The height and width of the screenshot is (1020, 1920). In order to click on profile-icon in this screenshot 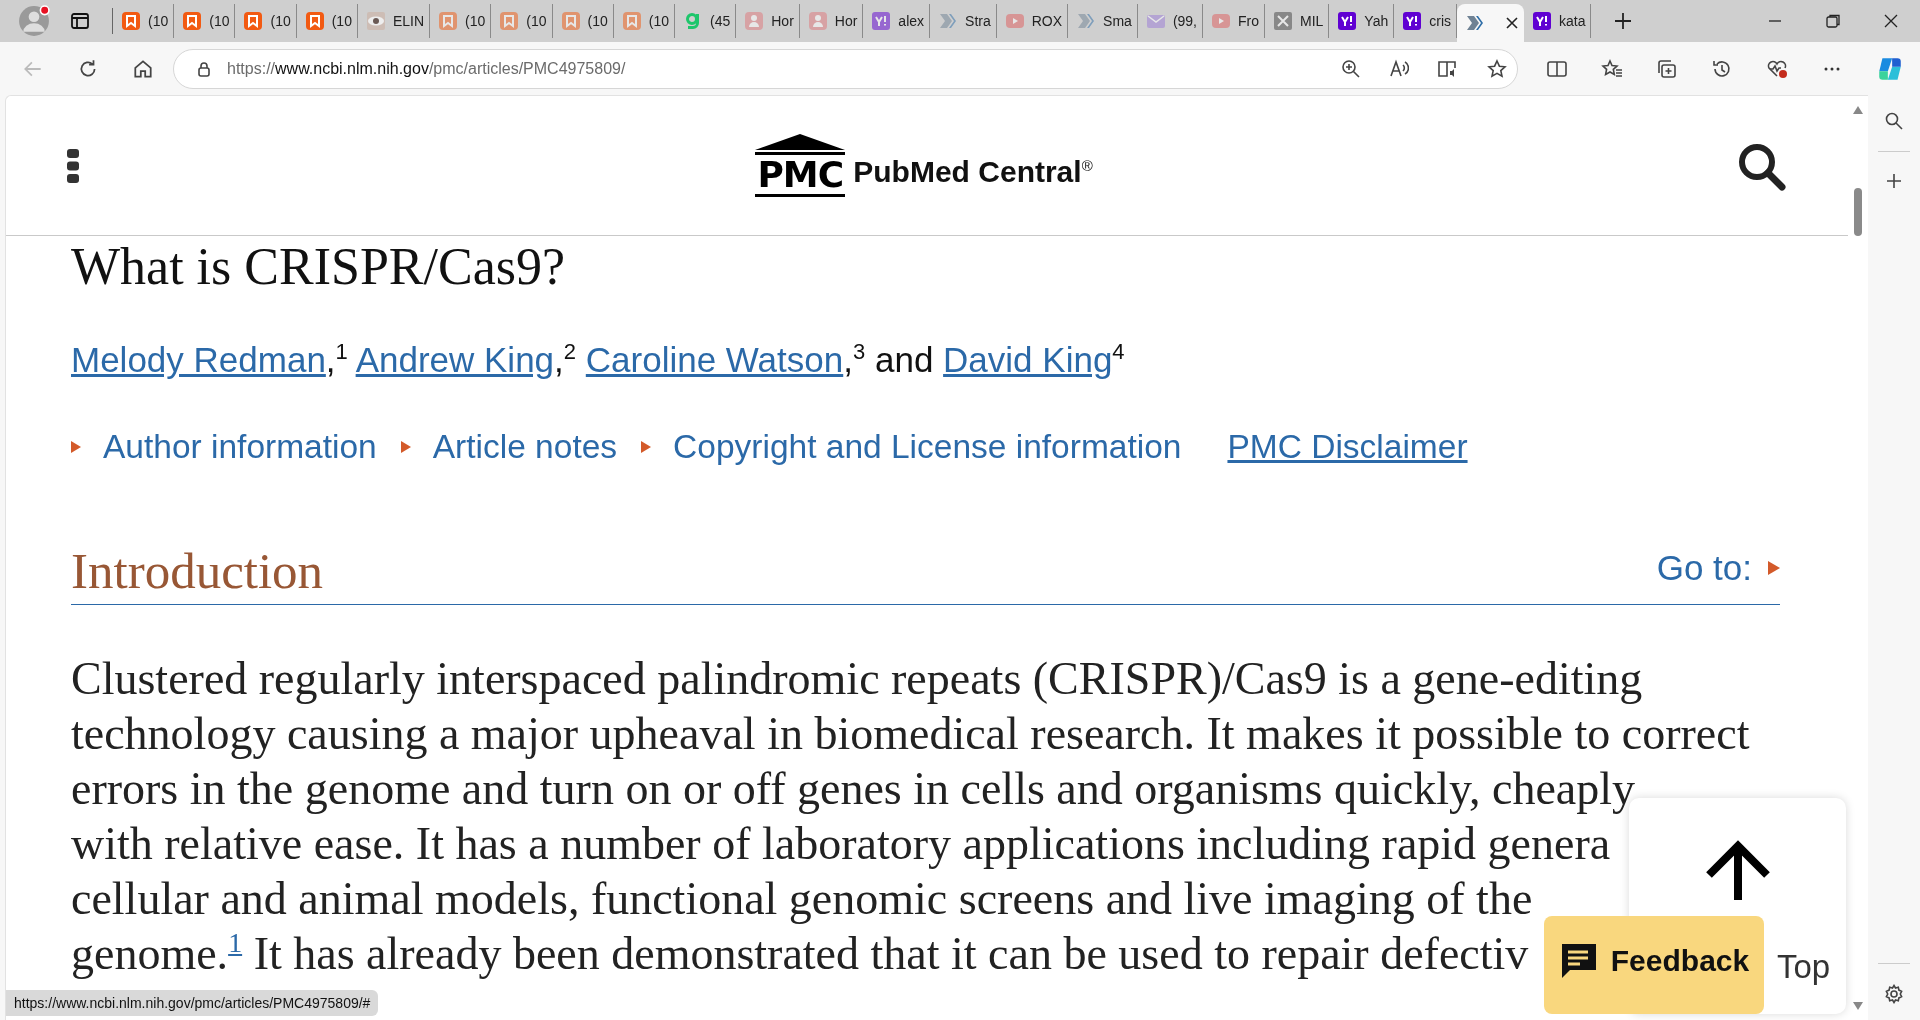, I will do `click(34, 21)`.